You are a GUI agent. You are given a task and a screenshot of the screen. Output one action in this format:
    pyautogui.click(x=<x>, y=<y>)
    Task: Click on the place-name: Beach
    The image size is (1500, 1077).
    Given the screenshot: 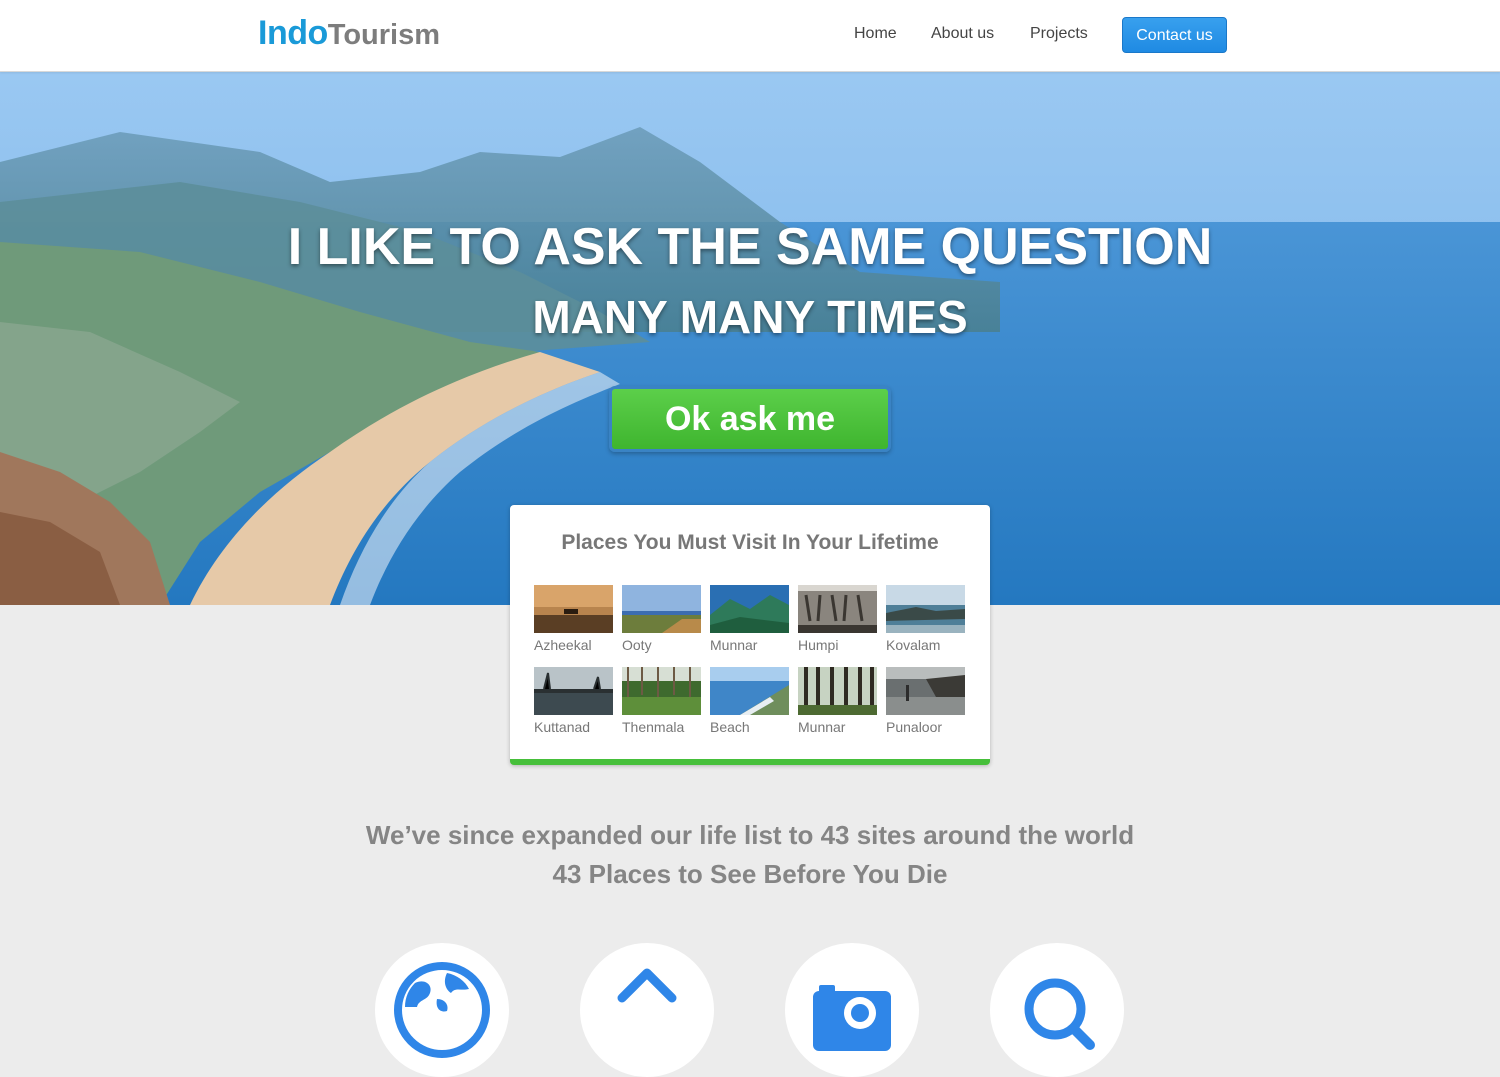 What is the action you would take?
    pyautogui.click(x=730, y=727)
    